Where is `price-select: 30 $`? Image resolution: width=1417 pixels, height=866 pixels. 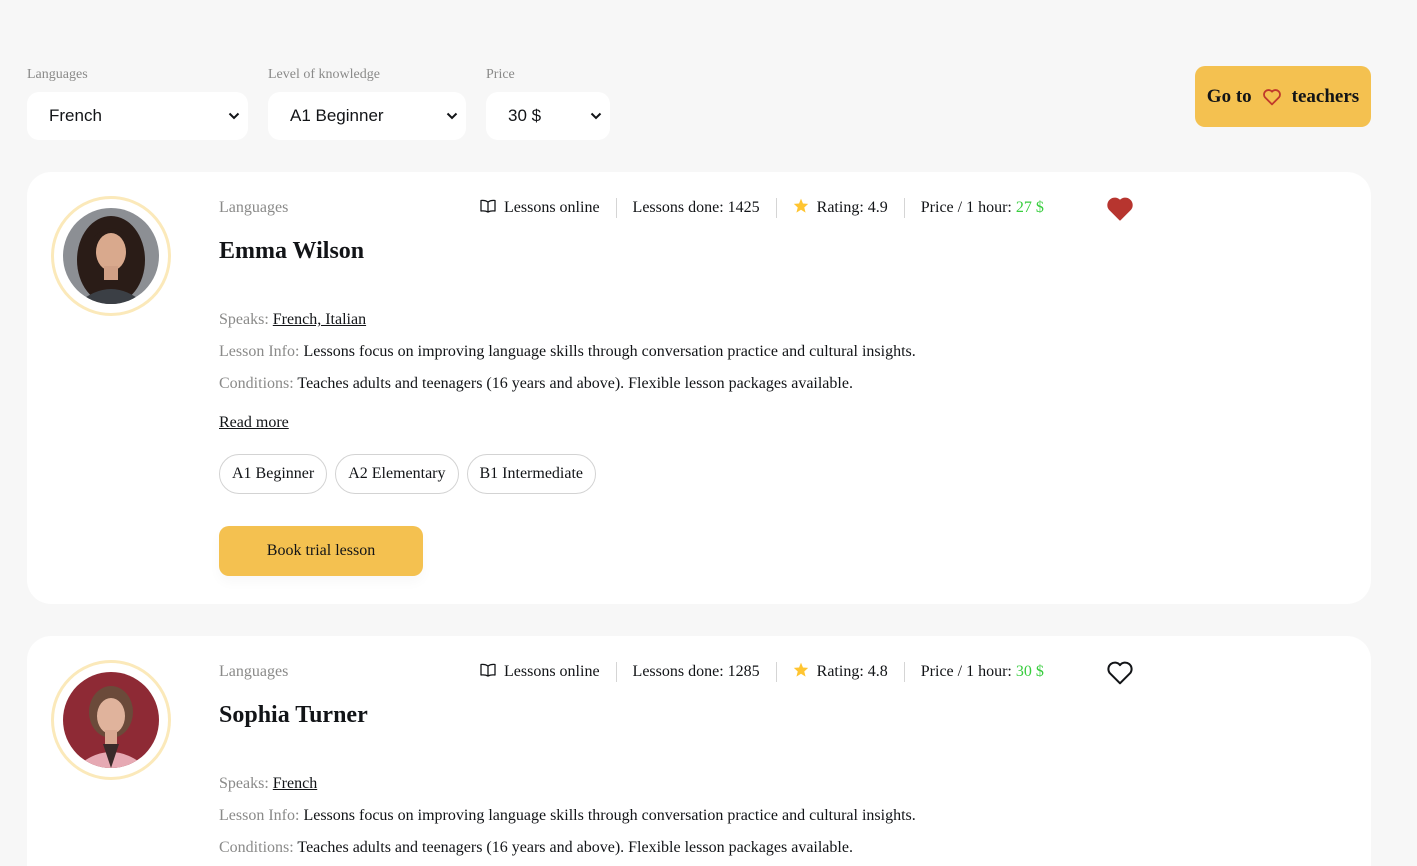
price-select: 30 $ is located at coordinates (548, 116).